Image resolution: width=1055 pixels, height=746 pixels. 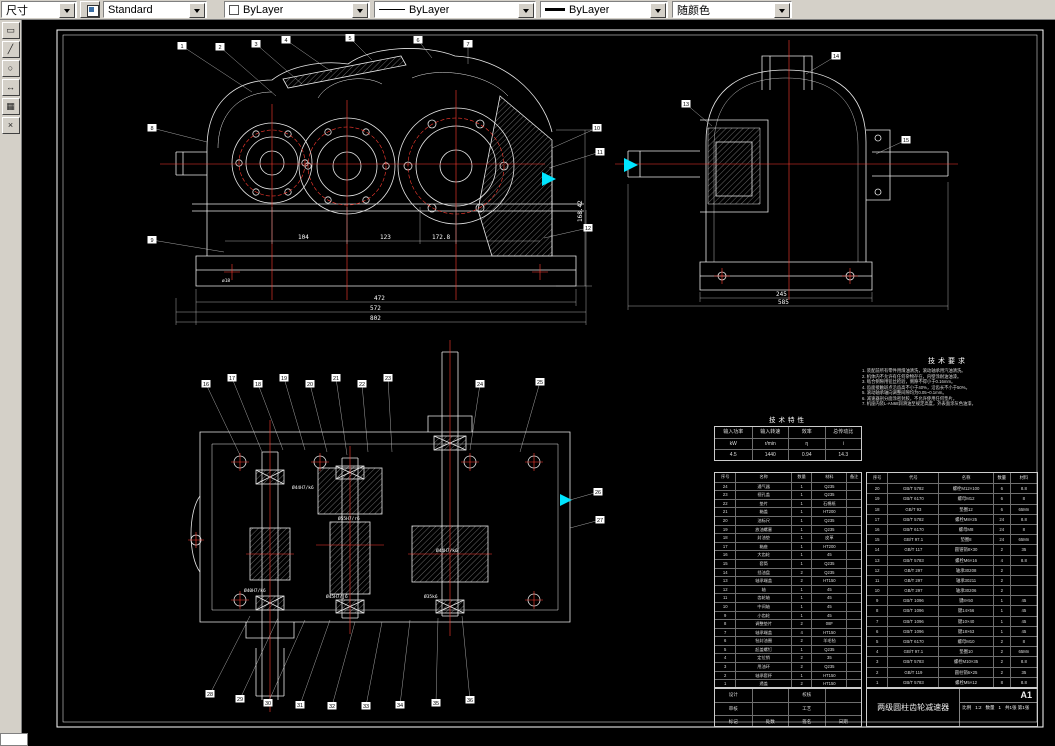 I want to click on table-row: 24 通气器 1 Q235, so click(x=788, y=486).